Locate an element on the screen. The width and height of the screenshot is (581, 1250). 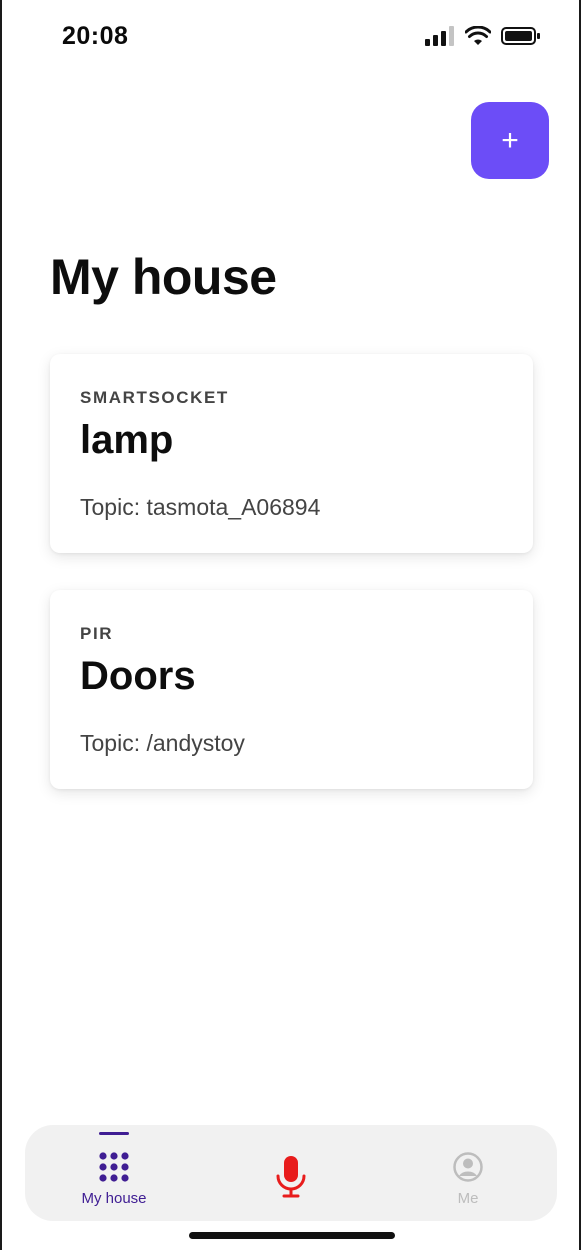
tab-bar: My house Me is located at coordinates (291, 1173).